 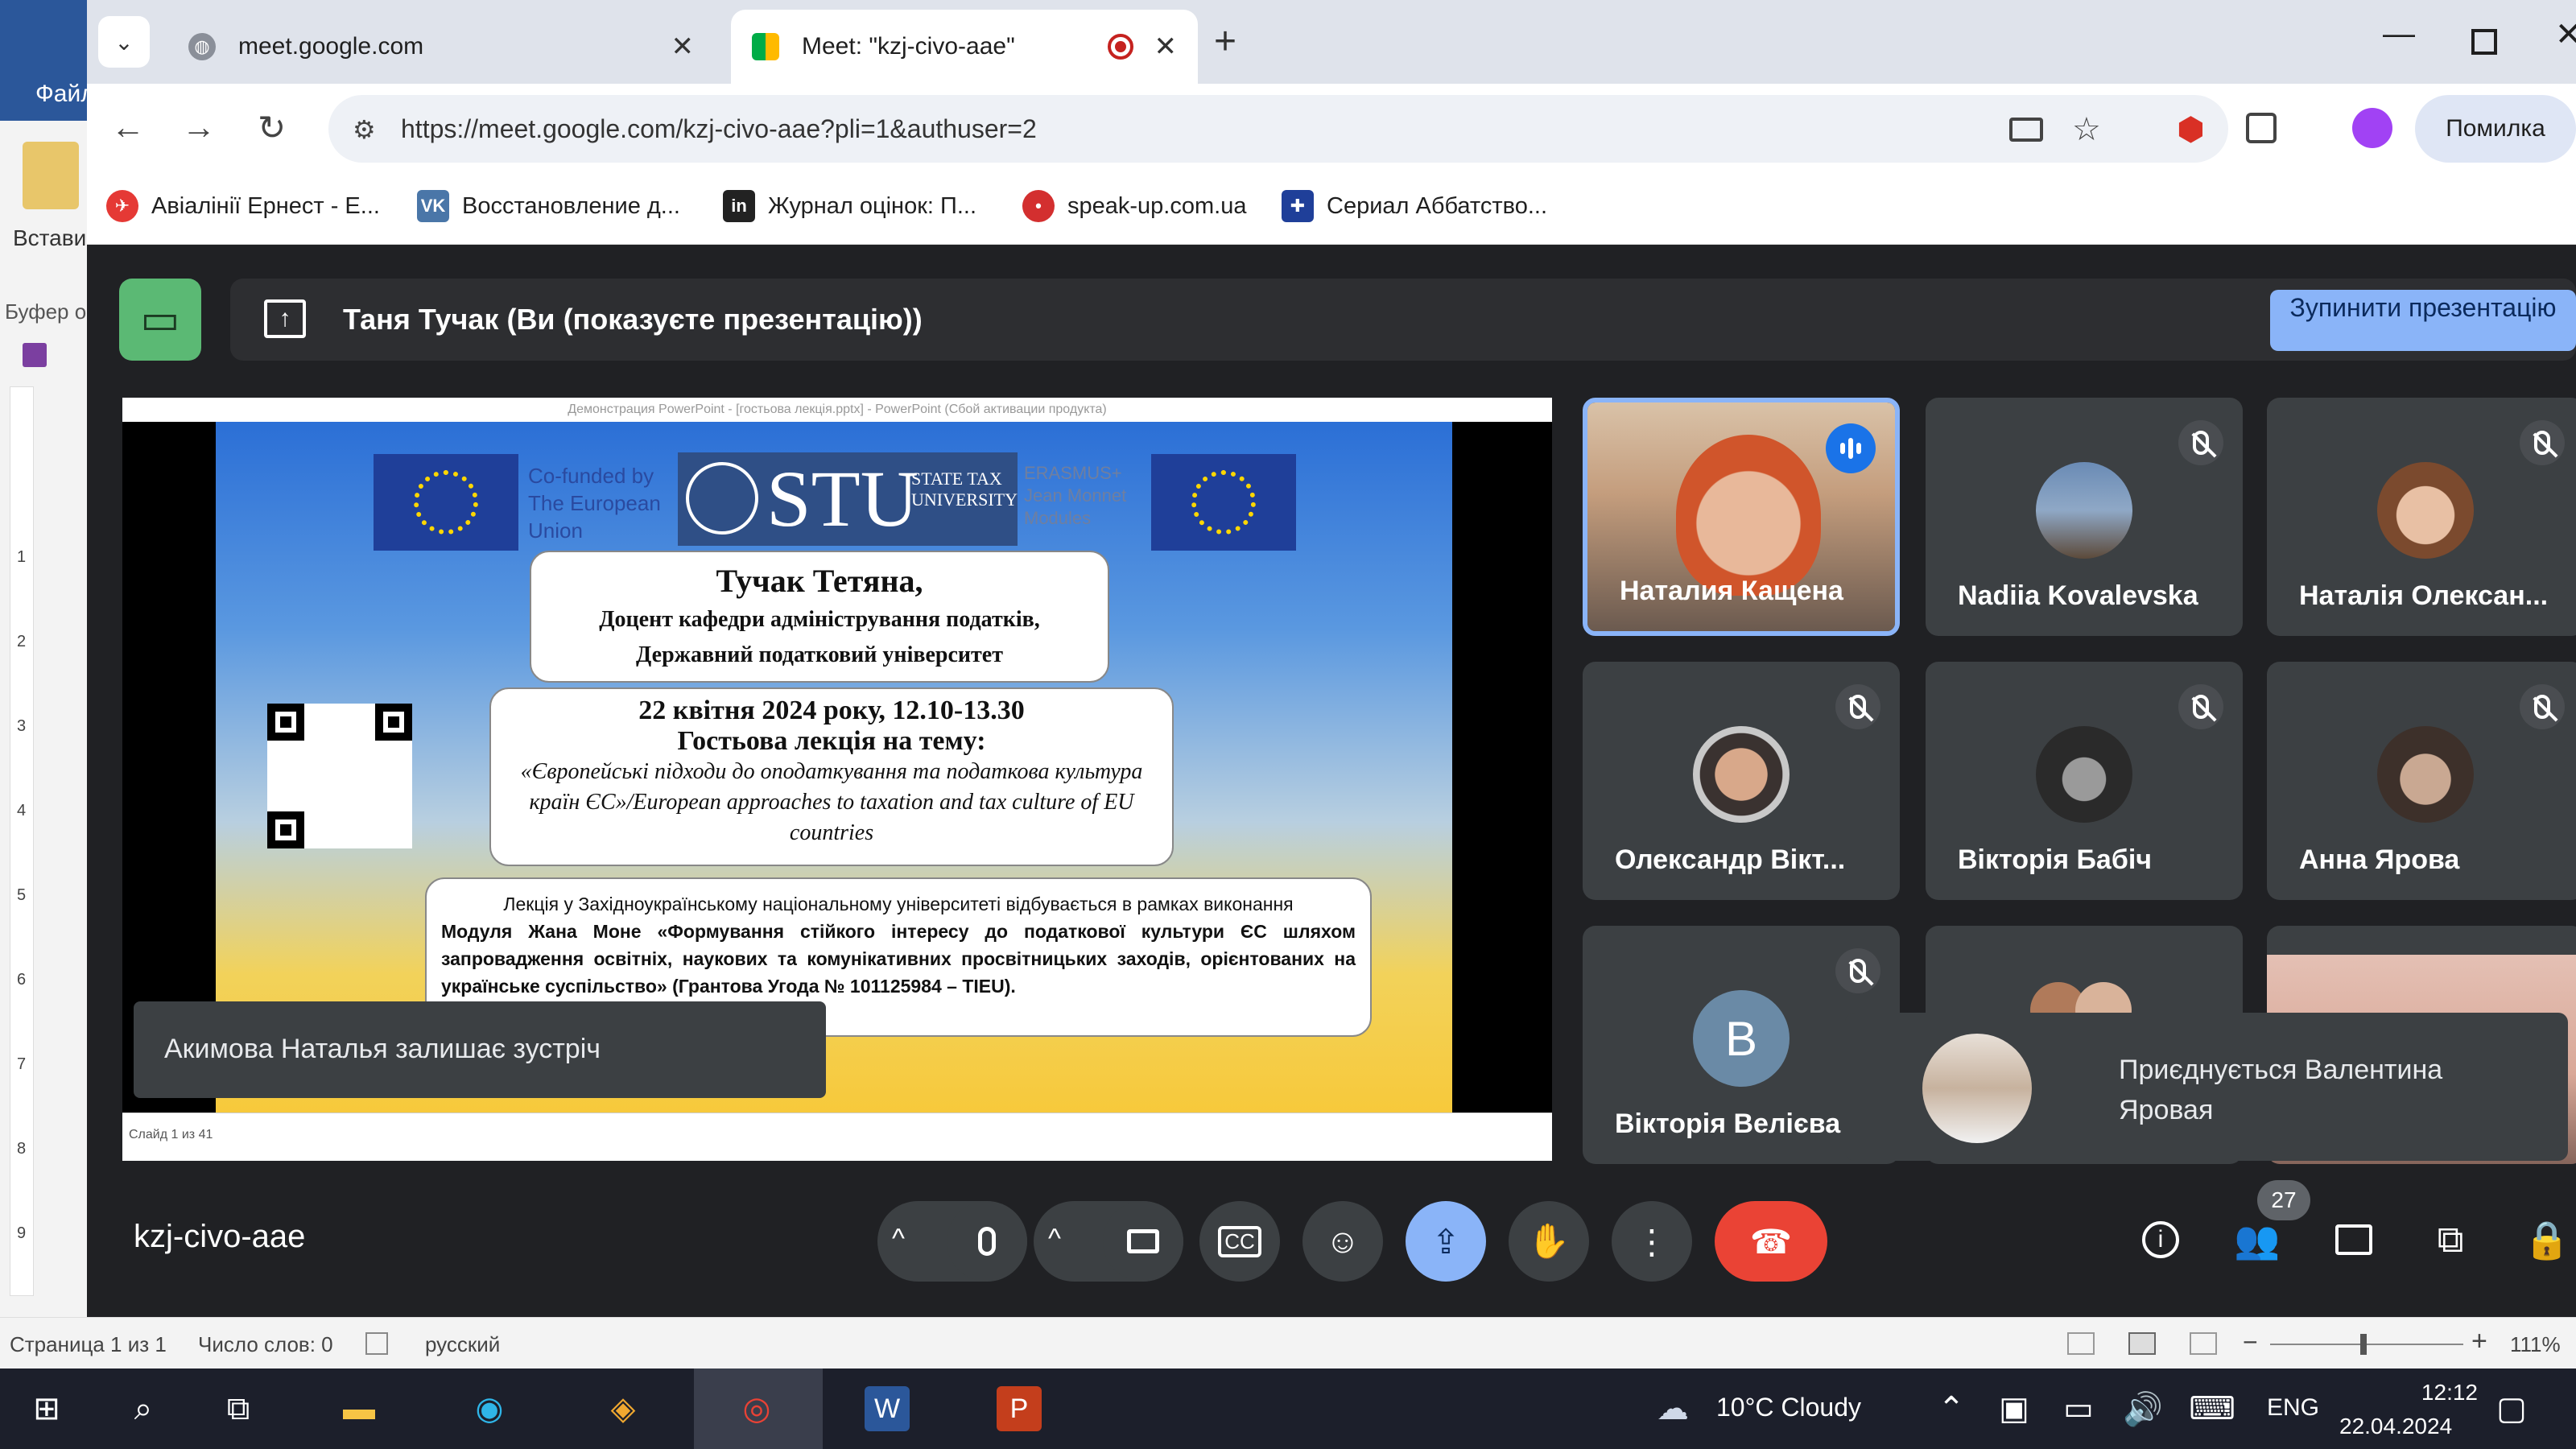 I want to click on meet-tray-icon: ▣, so click(x=2014, y=1408).